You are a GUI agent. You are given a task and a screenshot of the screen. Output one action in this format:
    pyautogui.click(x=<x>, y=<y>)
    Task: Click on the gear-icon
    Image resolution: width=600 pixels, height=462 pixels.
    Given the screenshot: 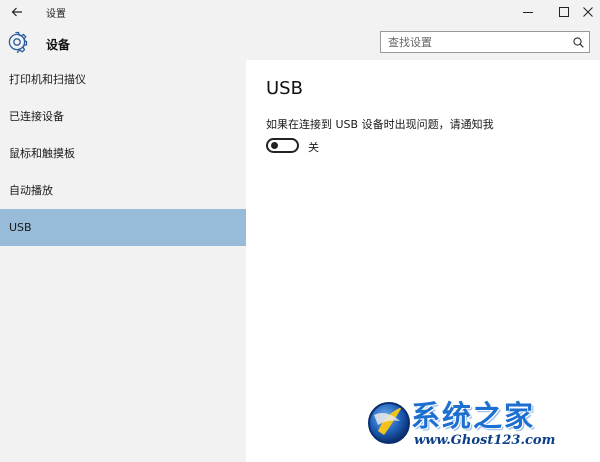 What is the action you would take?
    pyautogui.click(x=18, y=42)
    